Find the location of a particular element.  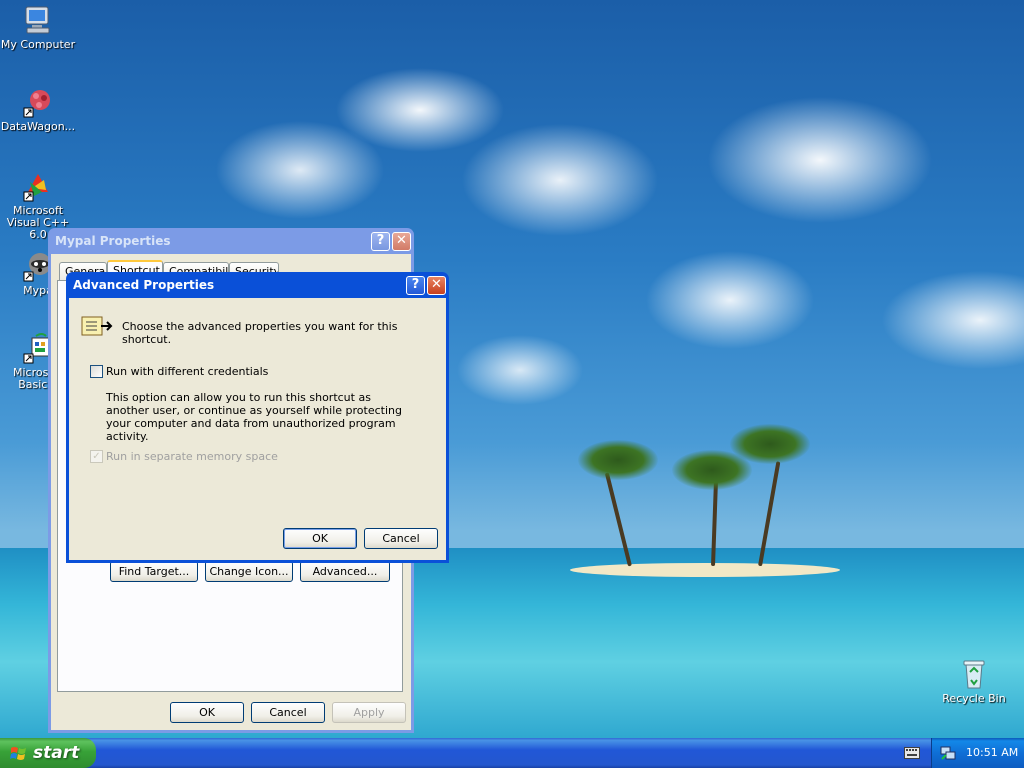

my-computer-icon is located at coordinates (37, 20).